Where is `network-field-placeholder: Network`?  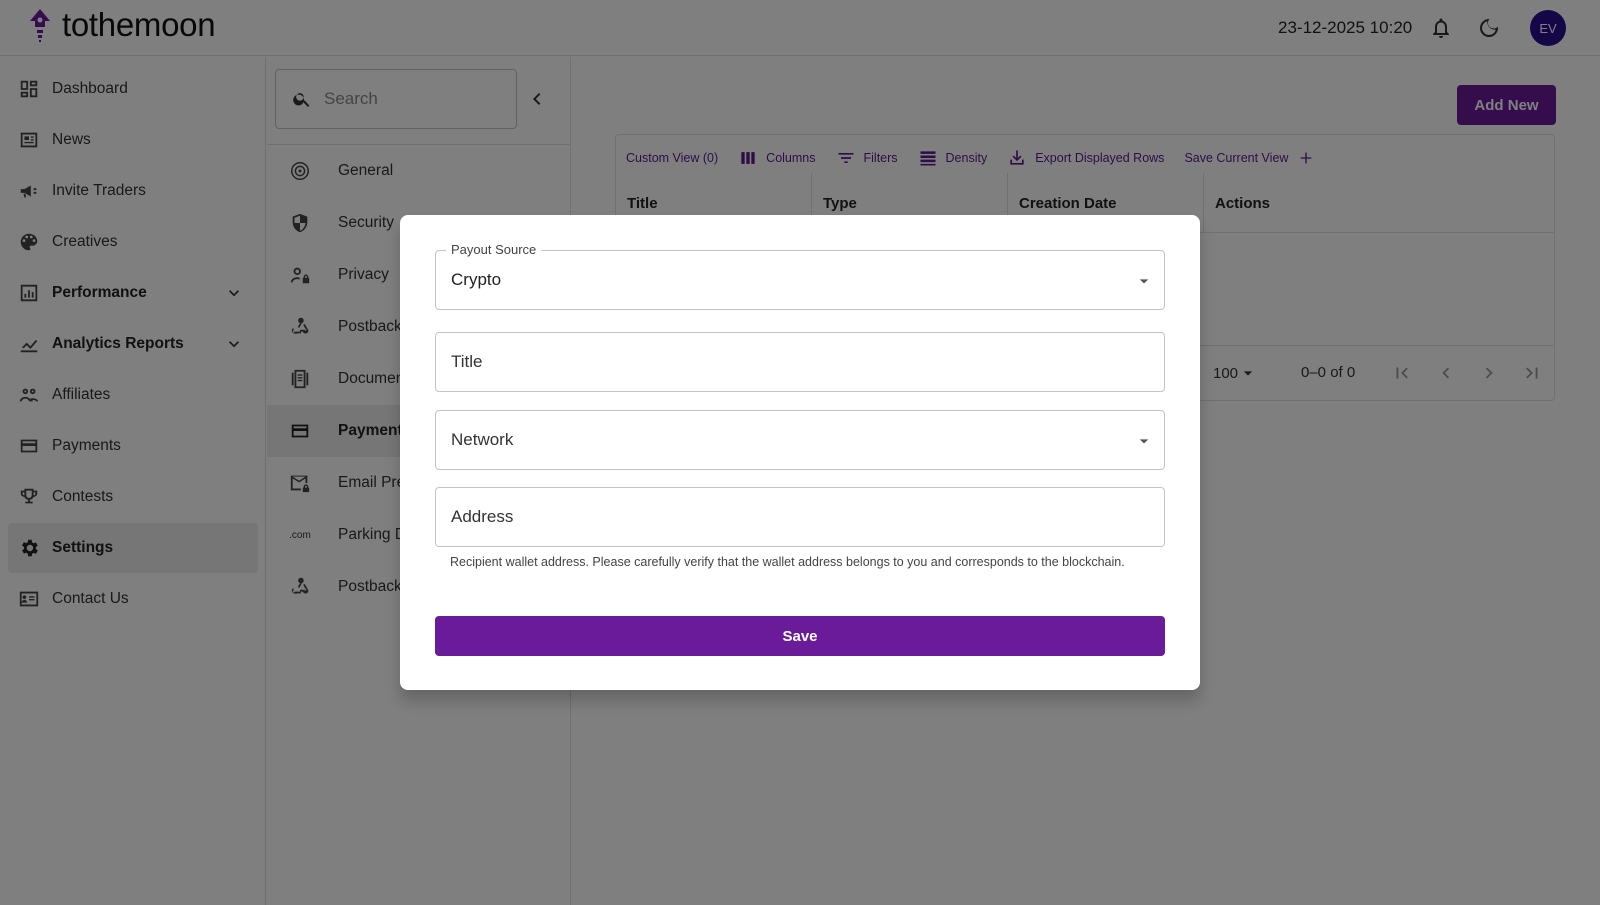
network-field-placeholder: Network is located at coordinates (482, 439).